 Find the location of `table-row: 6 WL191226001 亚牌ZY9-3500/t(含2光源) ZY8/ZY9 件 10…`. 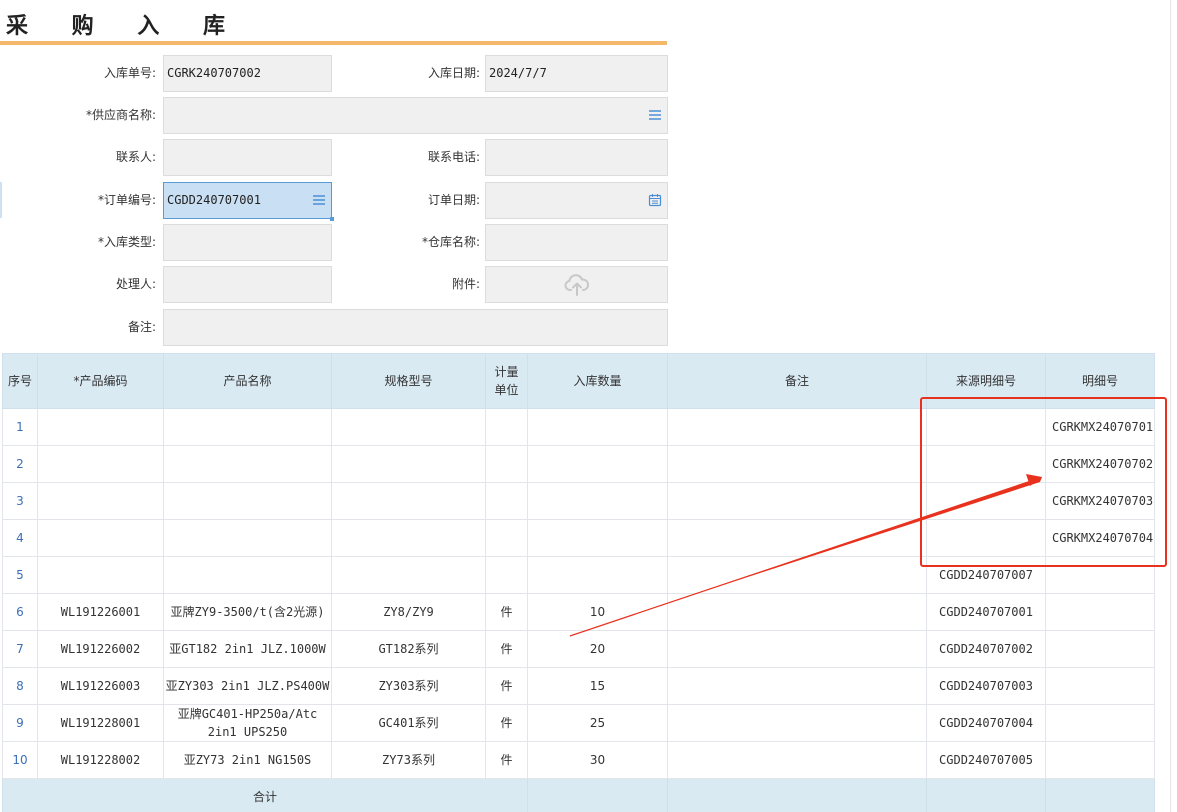

table-row: 6 WL191226001 亚牌ZY9-3500/t(含2光源) ZY8/ZY9 件 10… is located at coordinates (578, 612).